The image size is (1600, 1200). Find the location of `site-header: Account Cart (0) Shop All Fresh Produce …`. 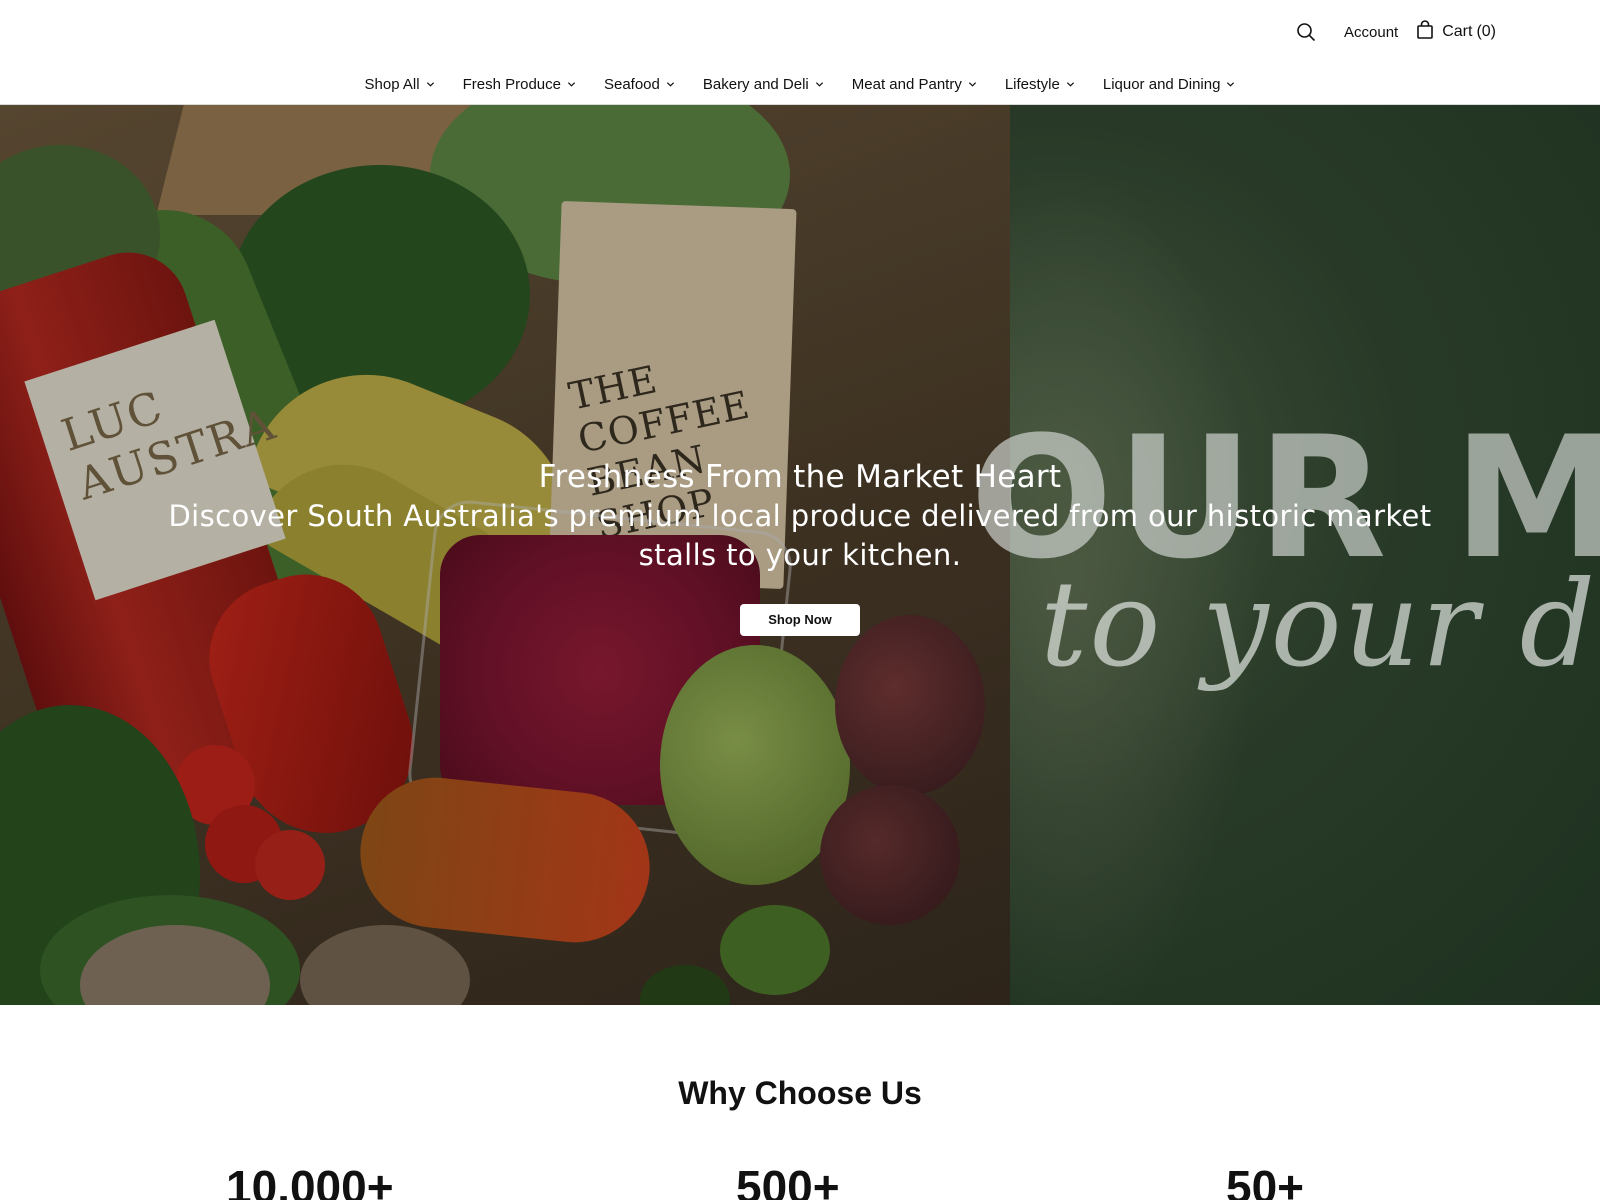

site-header: Account Cart (0) Shop All Fresh Produce … is located at coordinates (800, 52).